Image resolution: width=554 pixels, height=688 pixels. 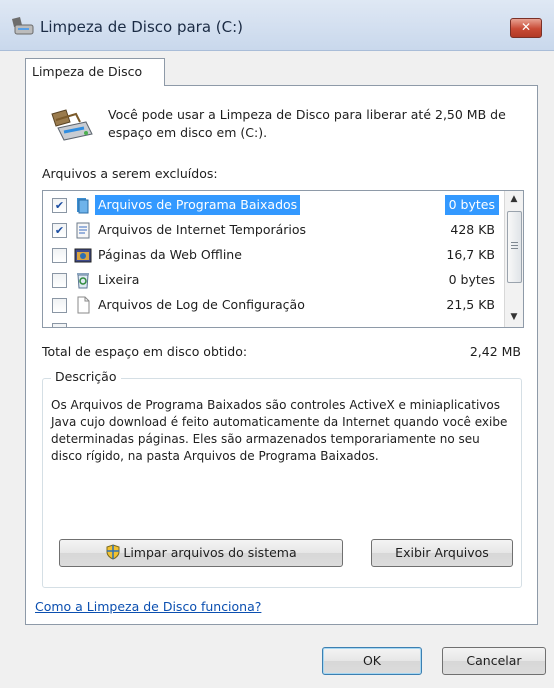 What do you see at coordinates (86, 376) in the screenshot?
I see `description-legend: Descrição` at bounding box center [86, 376].